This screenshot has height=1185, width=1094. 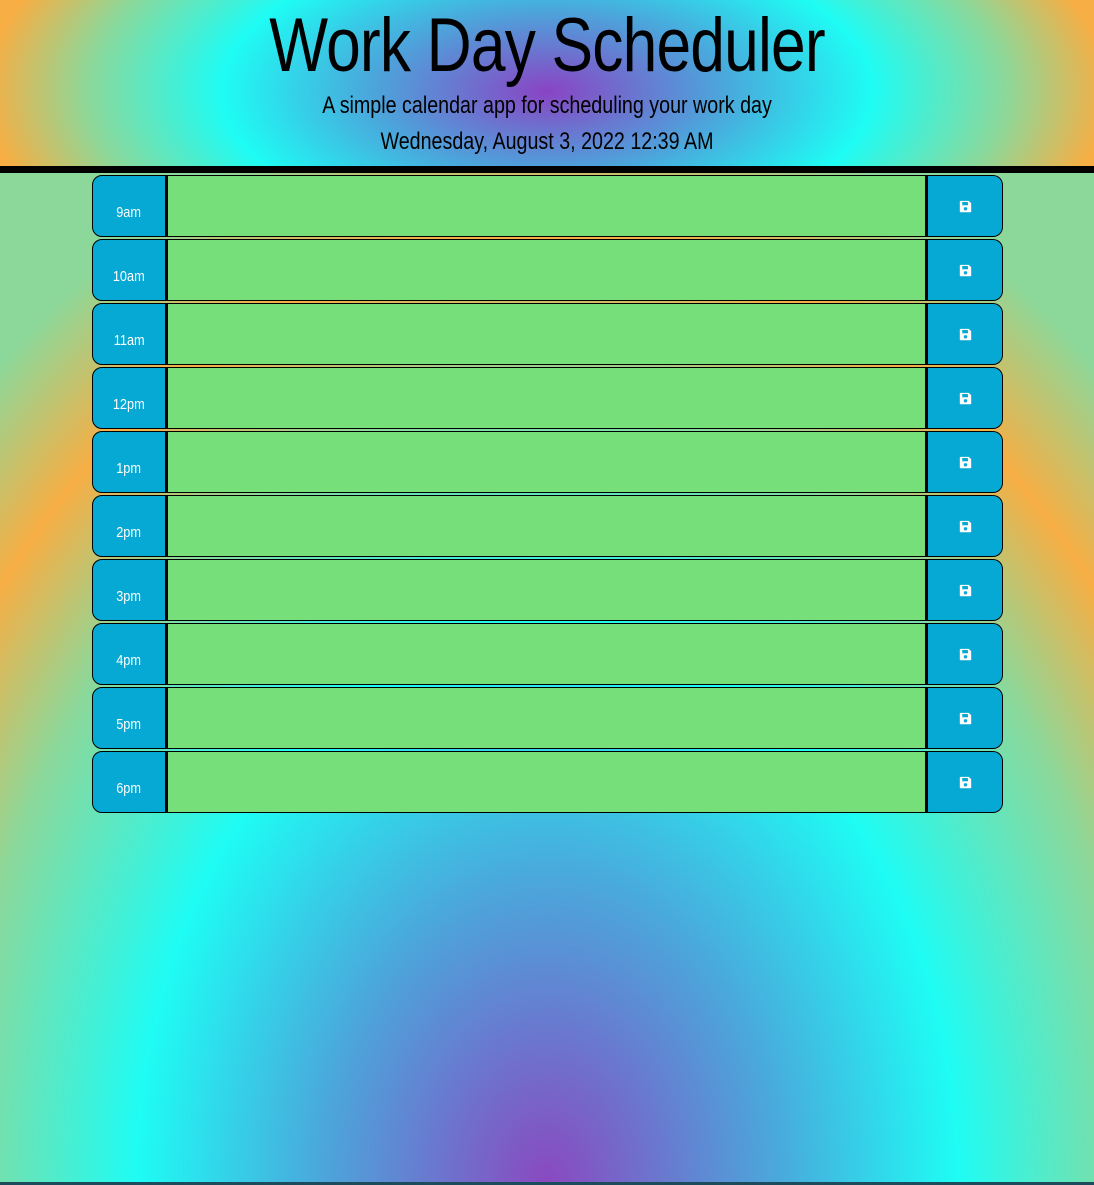 I want to click on hour-label: 3pm, so click(x=129, y=590).